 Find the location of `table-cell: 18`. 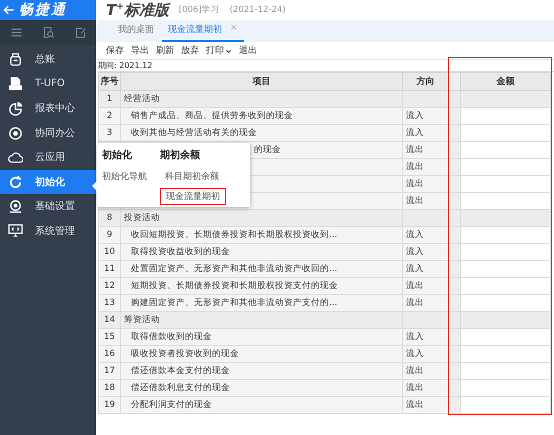

table-cell: 18 is located at coordinates (109, 388).